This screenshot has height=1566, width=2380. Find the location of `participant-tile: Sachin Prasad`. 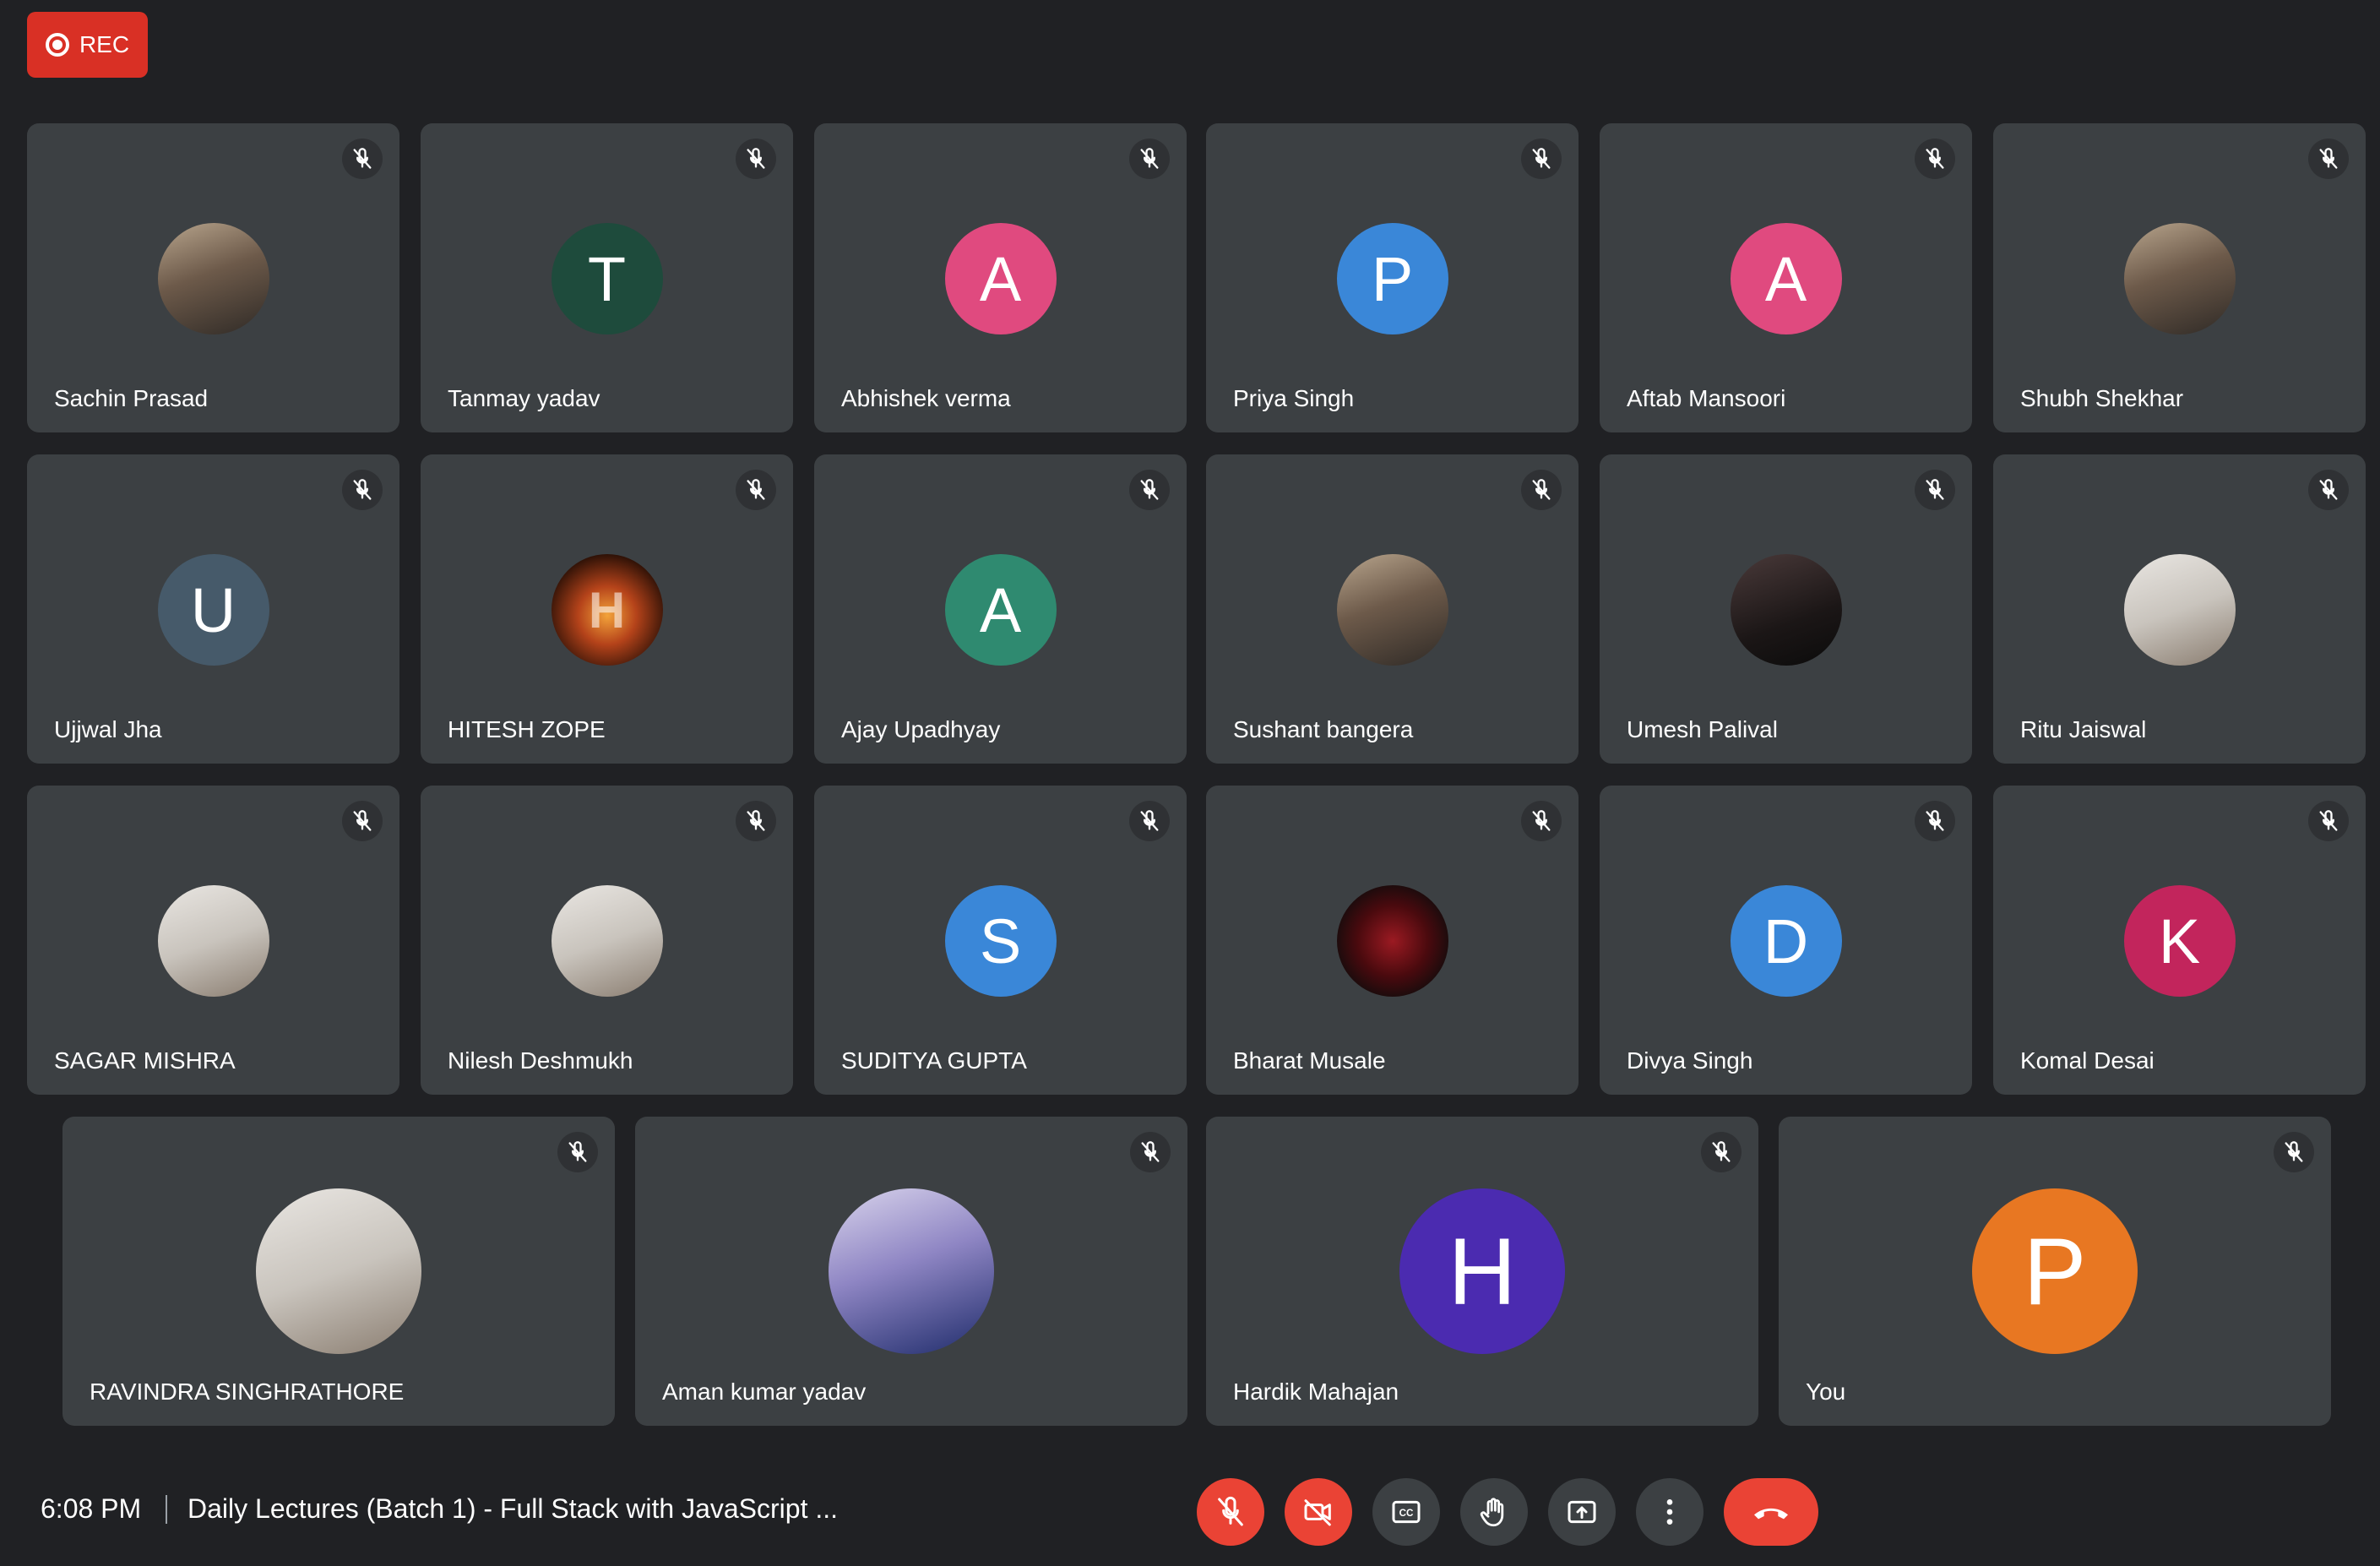

participant-tile: Sachin Prasad is located at coordinates (213, 277).